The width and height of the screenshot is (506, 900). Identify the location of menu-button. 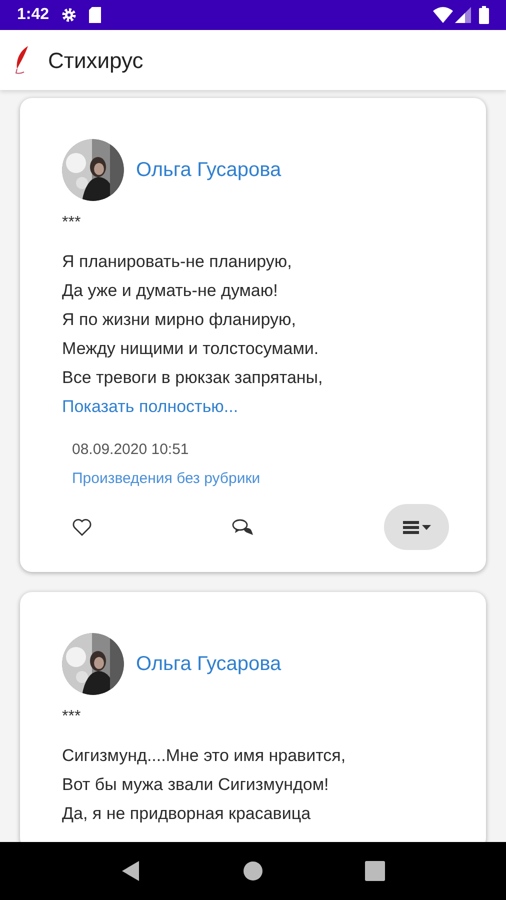
(416, 527).